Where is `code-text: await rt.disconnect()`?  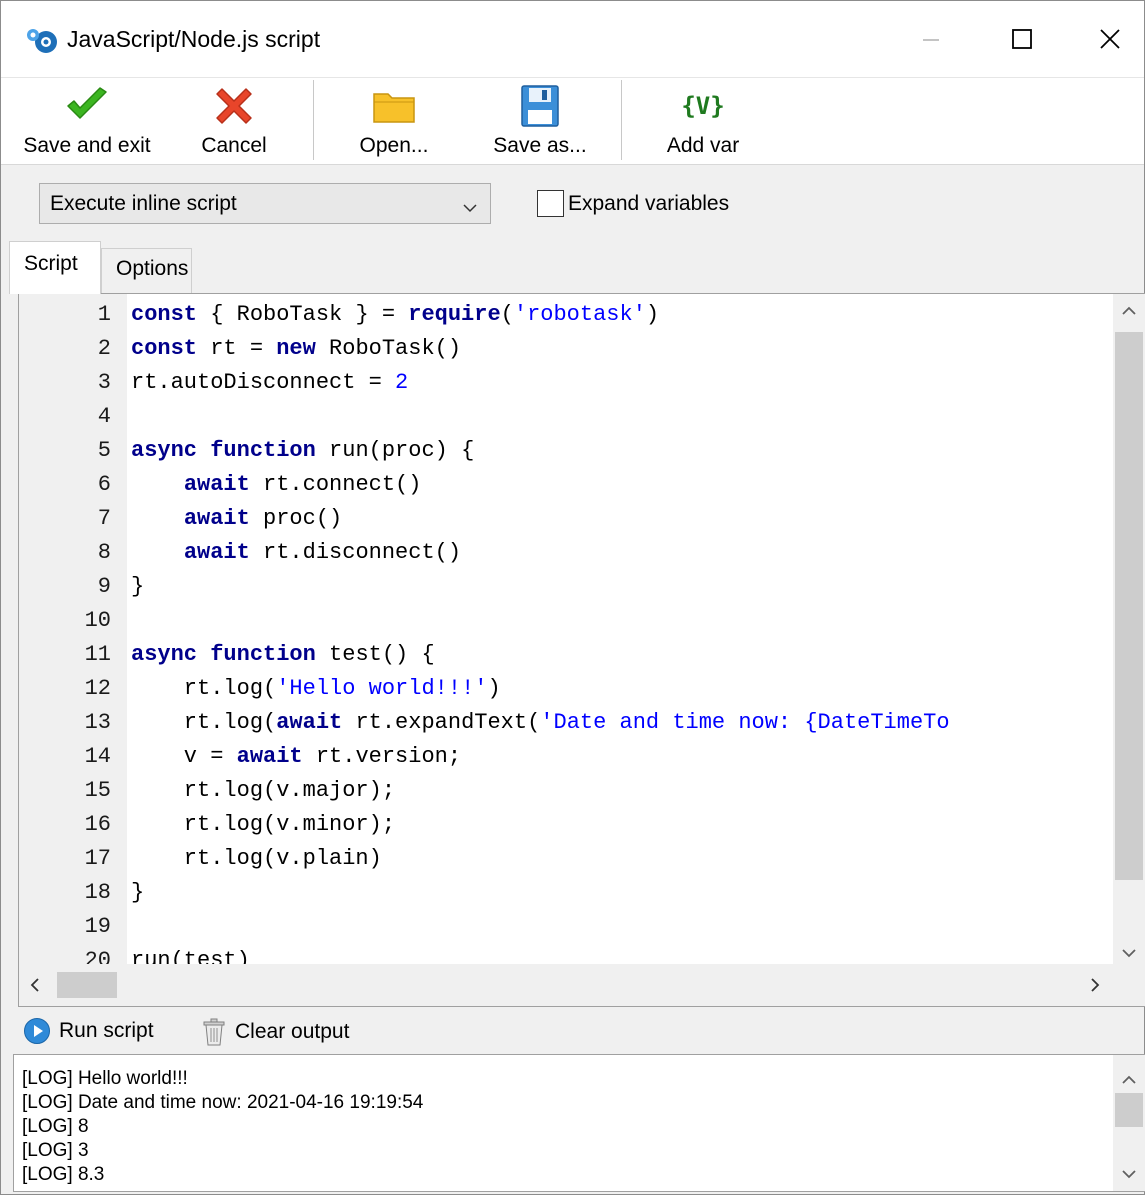
code-text: await rt.disconnect() is located at coordinates (322, 552).